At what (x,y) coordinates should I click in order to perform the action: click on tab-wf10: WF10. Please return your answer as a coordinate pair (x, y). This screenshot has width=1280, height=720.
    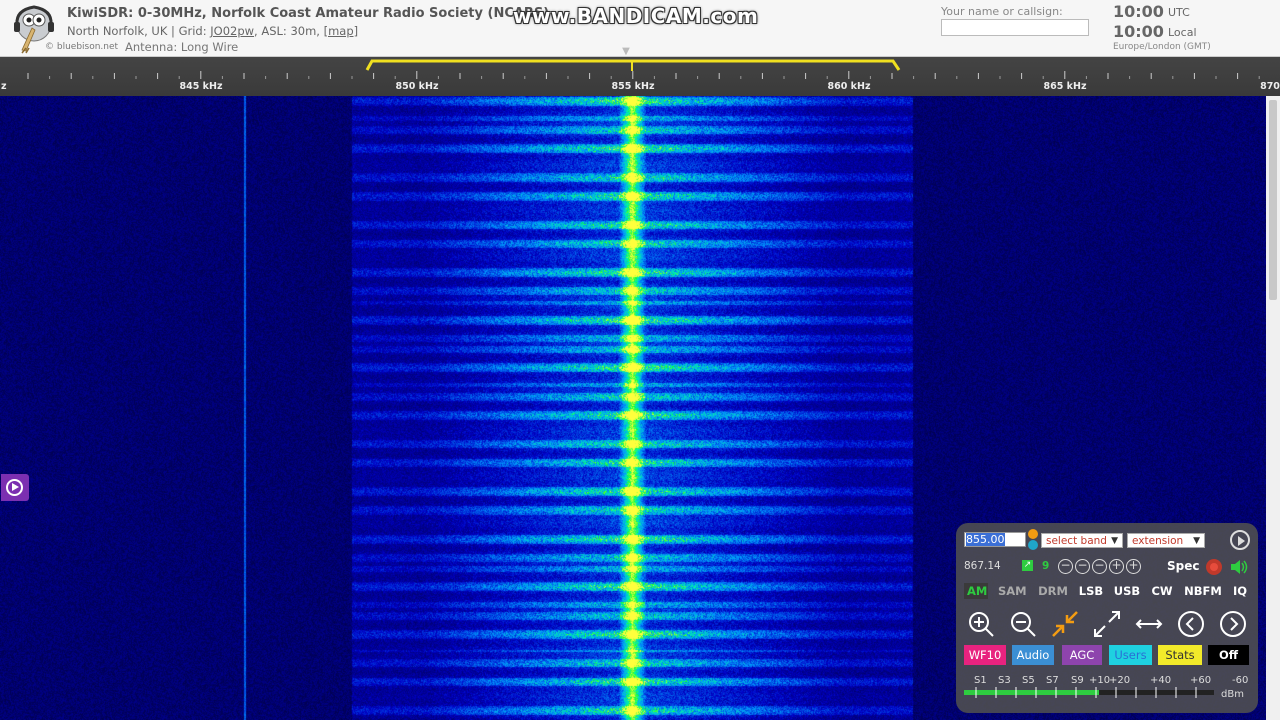
    Looking at the image, I should click on (985, 655).